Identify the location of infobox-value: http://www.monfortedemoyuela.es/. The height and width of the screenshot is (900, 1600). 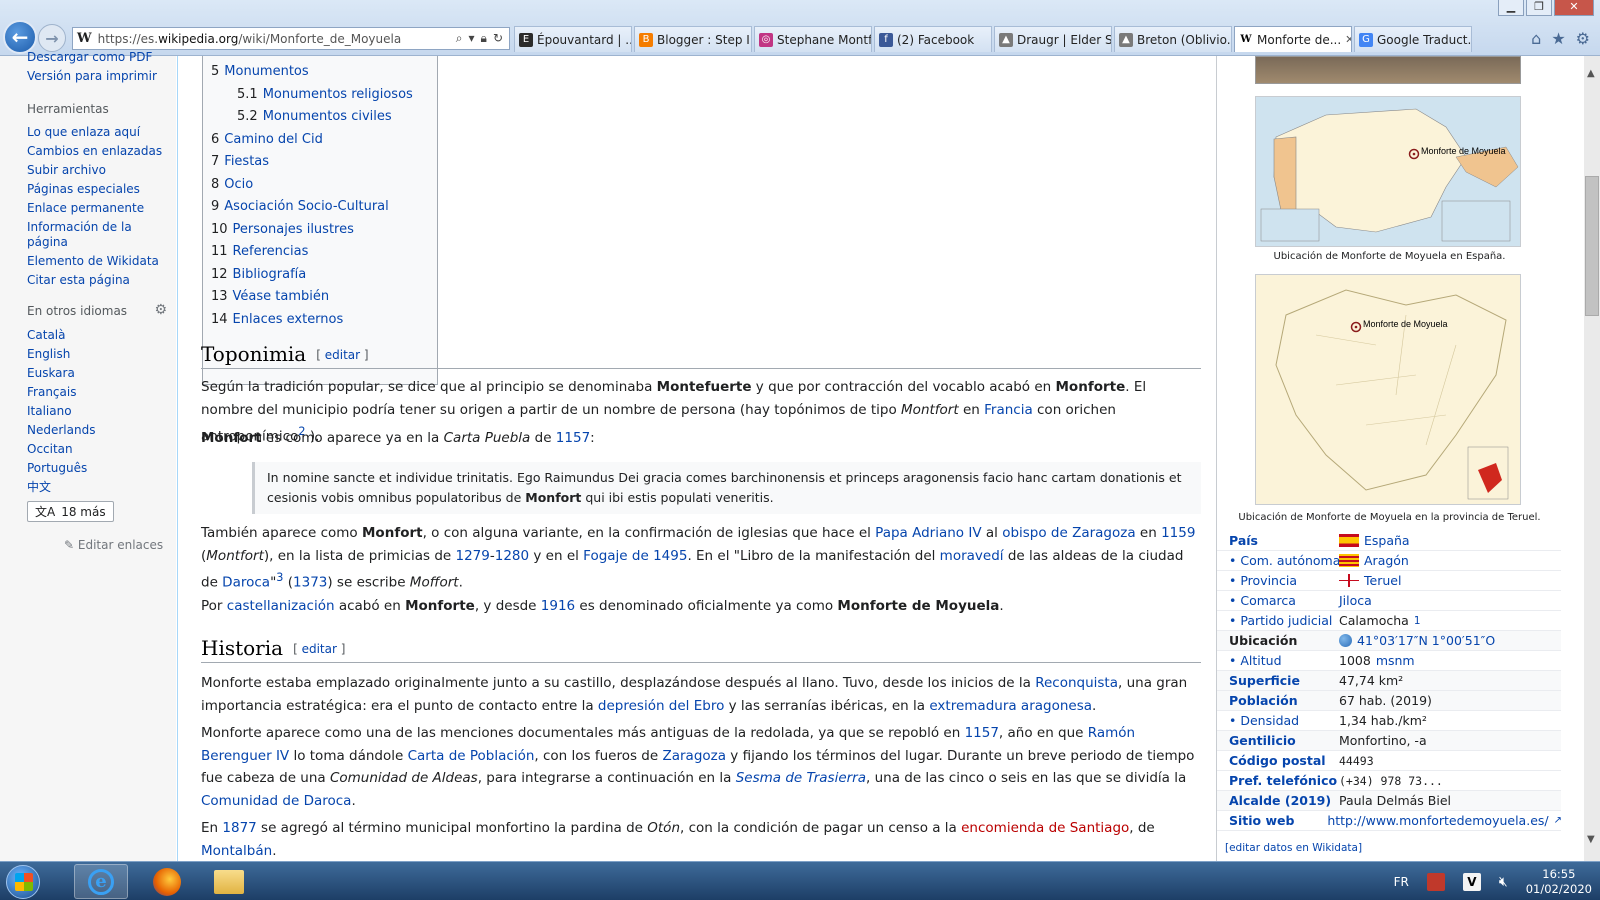
(1437, 820).